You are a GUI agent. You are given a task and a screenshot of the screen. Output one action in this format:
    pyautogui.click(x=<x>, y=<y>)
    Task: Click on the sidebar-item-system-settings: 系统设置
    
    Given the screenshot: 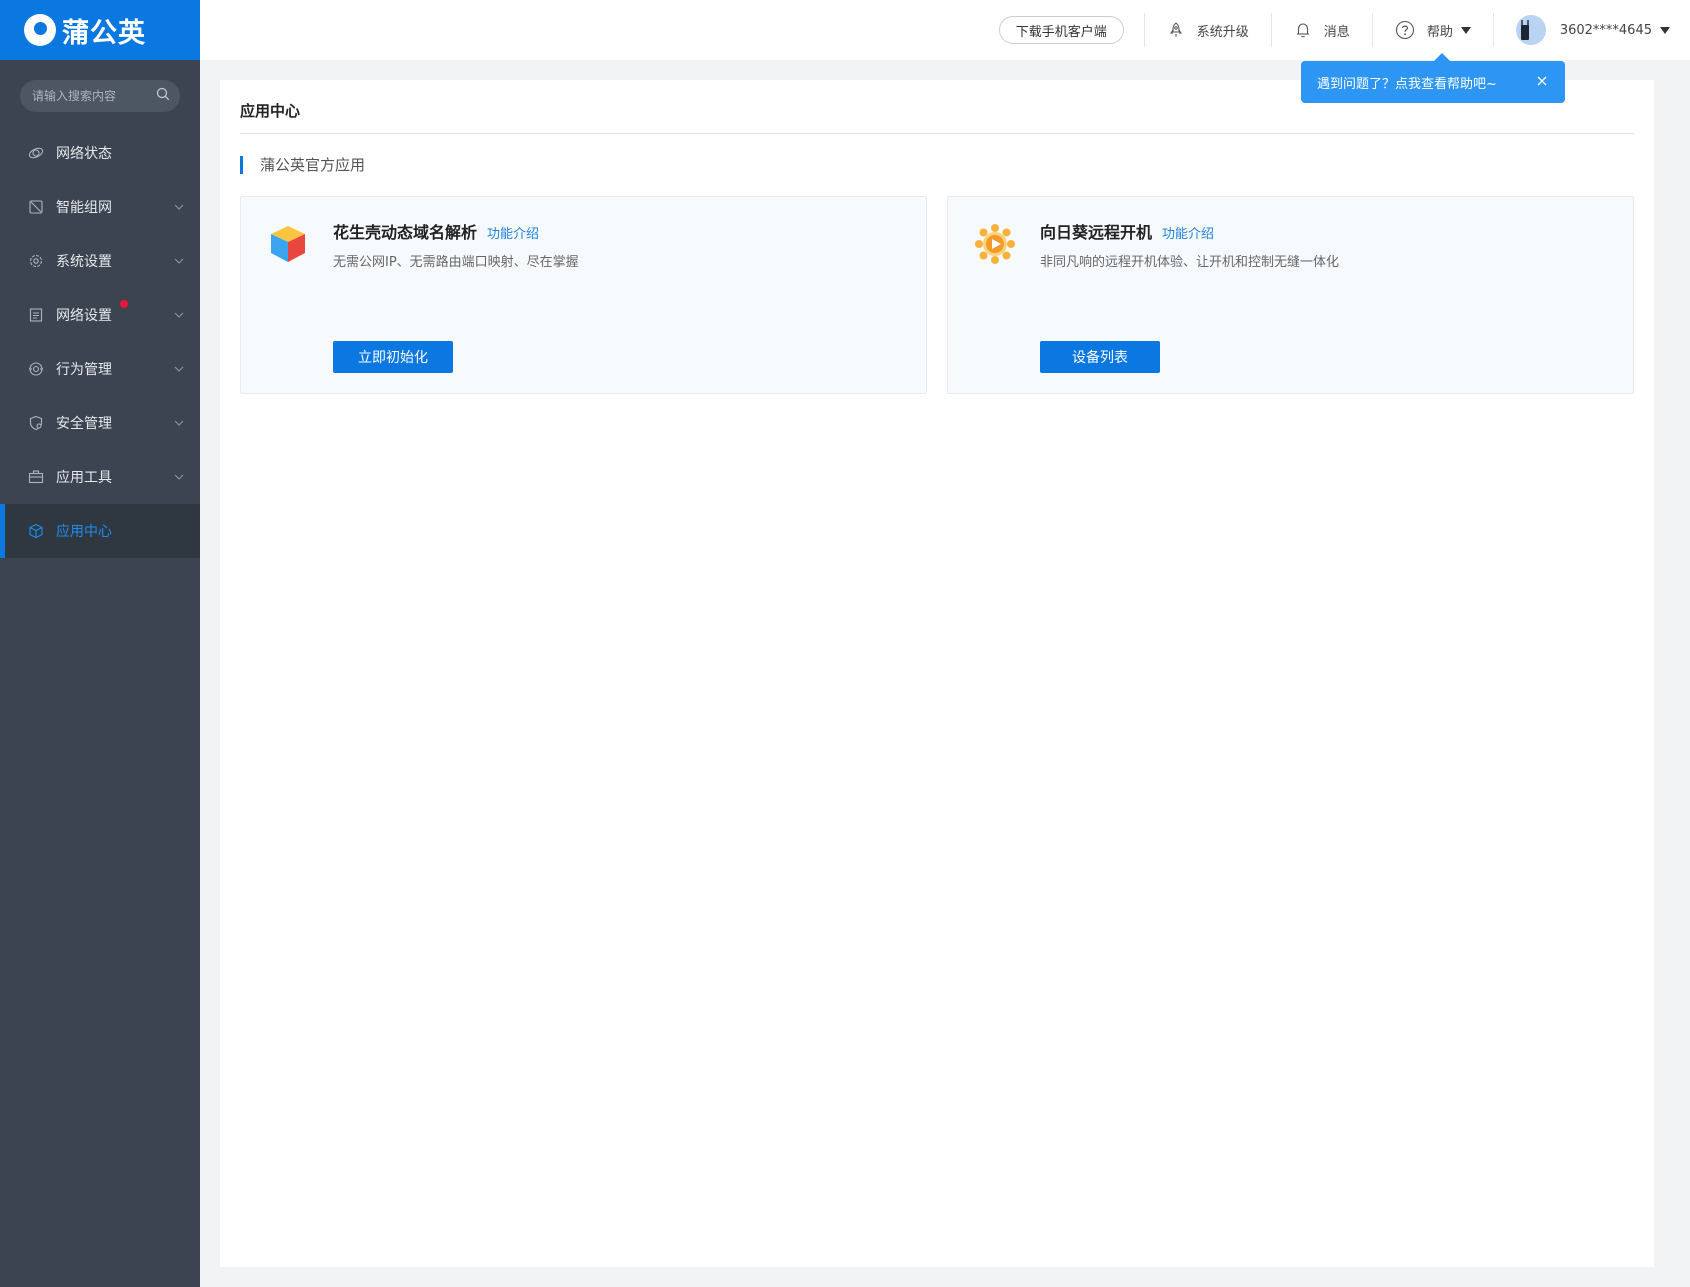 What is the action you would take?
    pyautogui.click(x=100, y=261)
    